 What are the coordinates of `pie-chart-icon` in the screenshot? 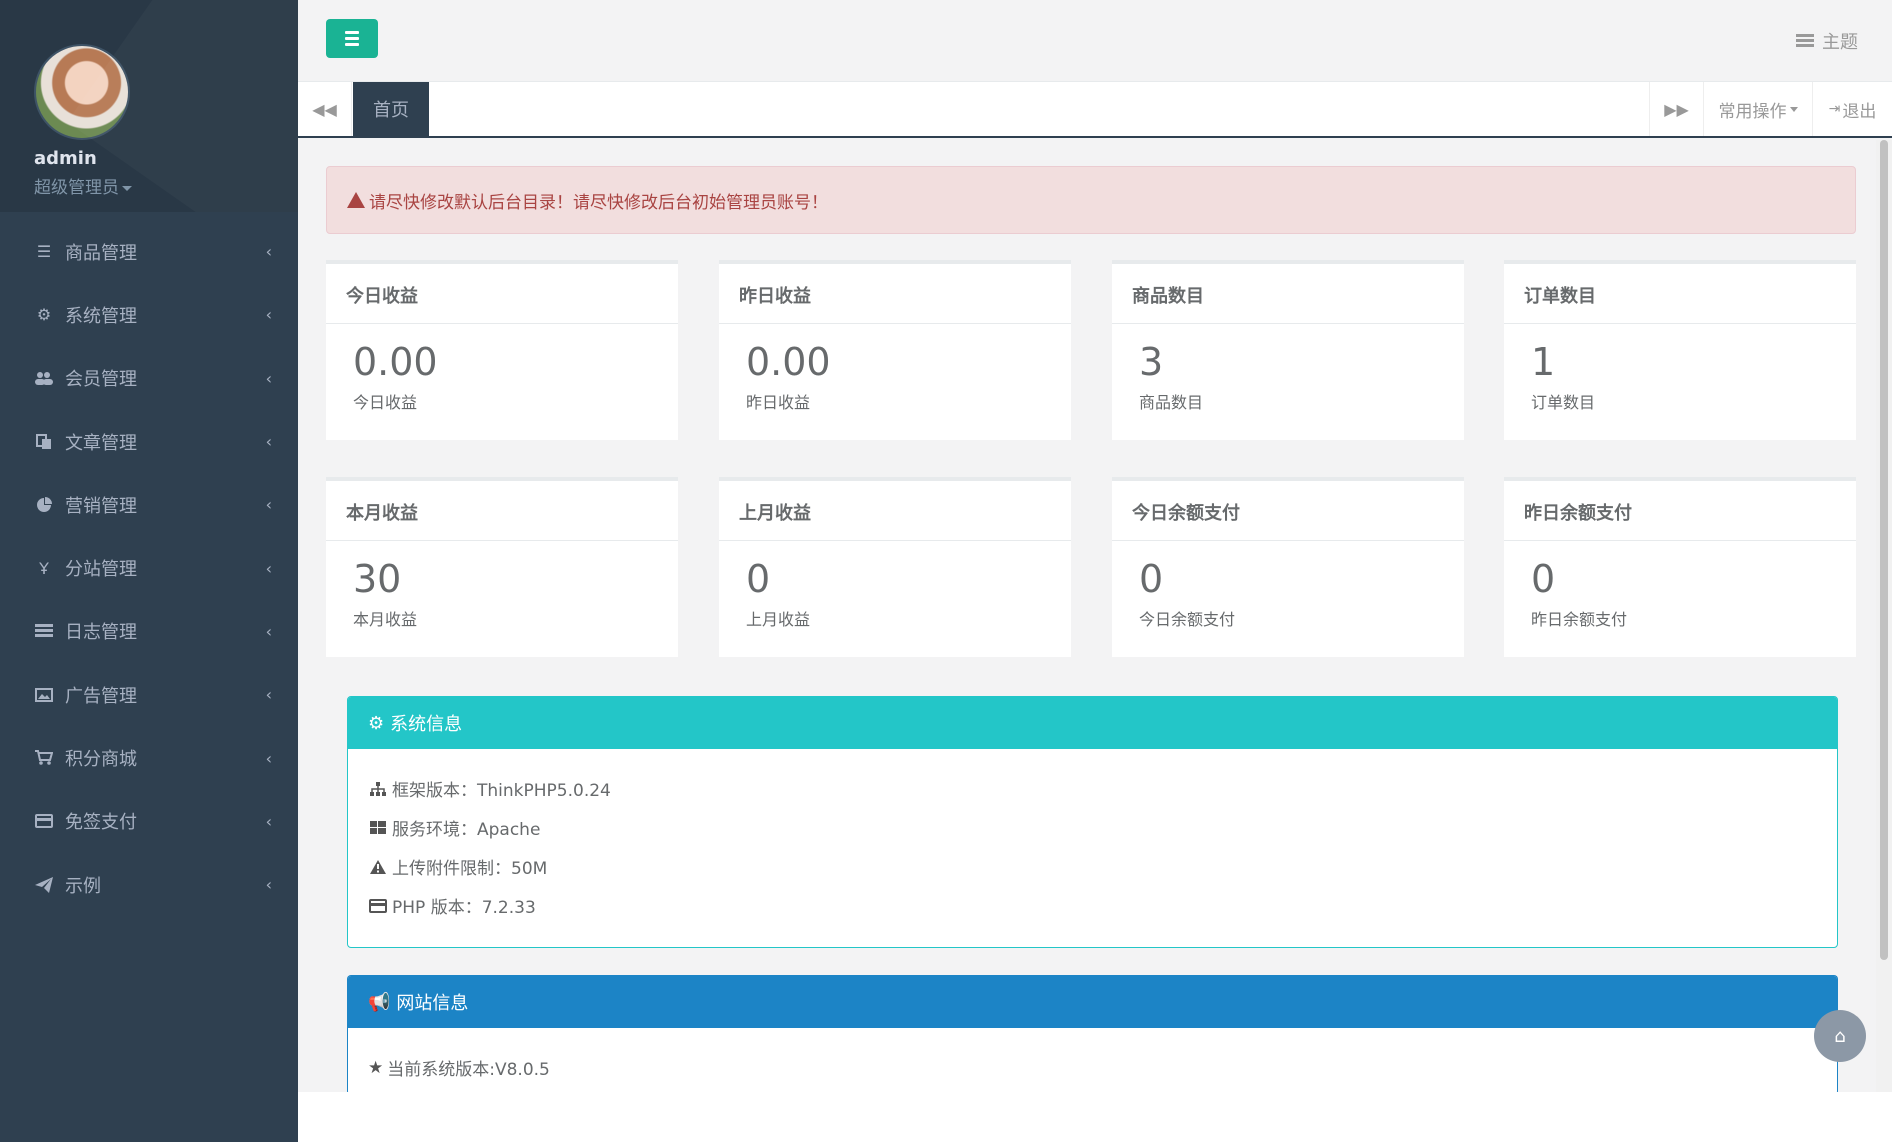 It's located at (44, 504).